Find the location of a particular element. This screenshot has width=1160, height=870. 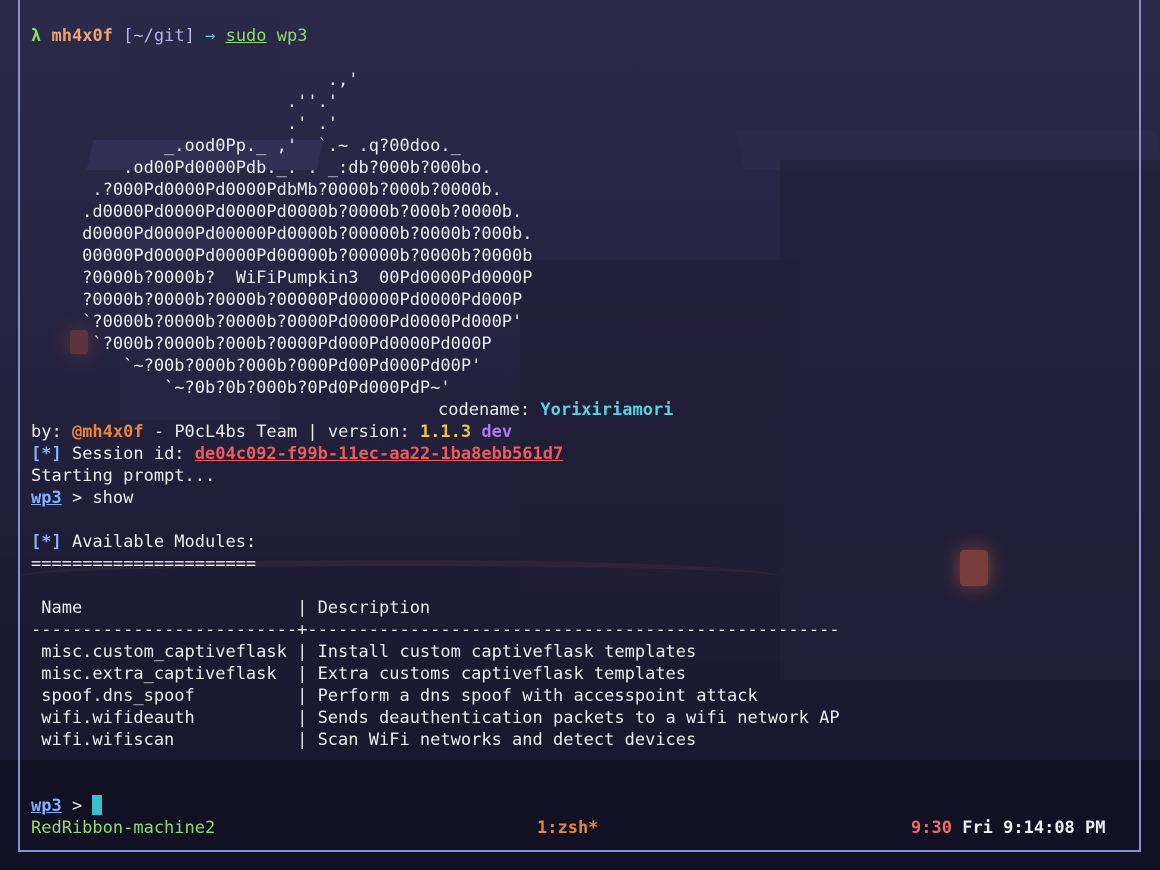

session-label: Session id: is located at coordinates (128, 454).